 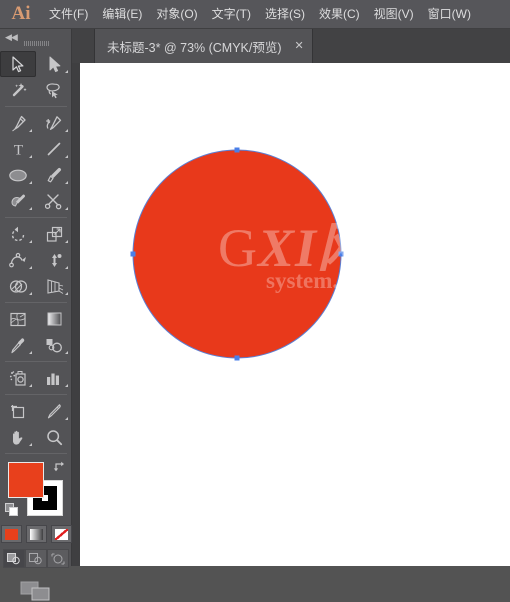 What do you see at coordinates (18, 234) in the screenshot?
I see `rotate-tool` at bounding box center [18, 234].